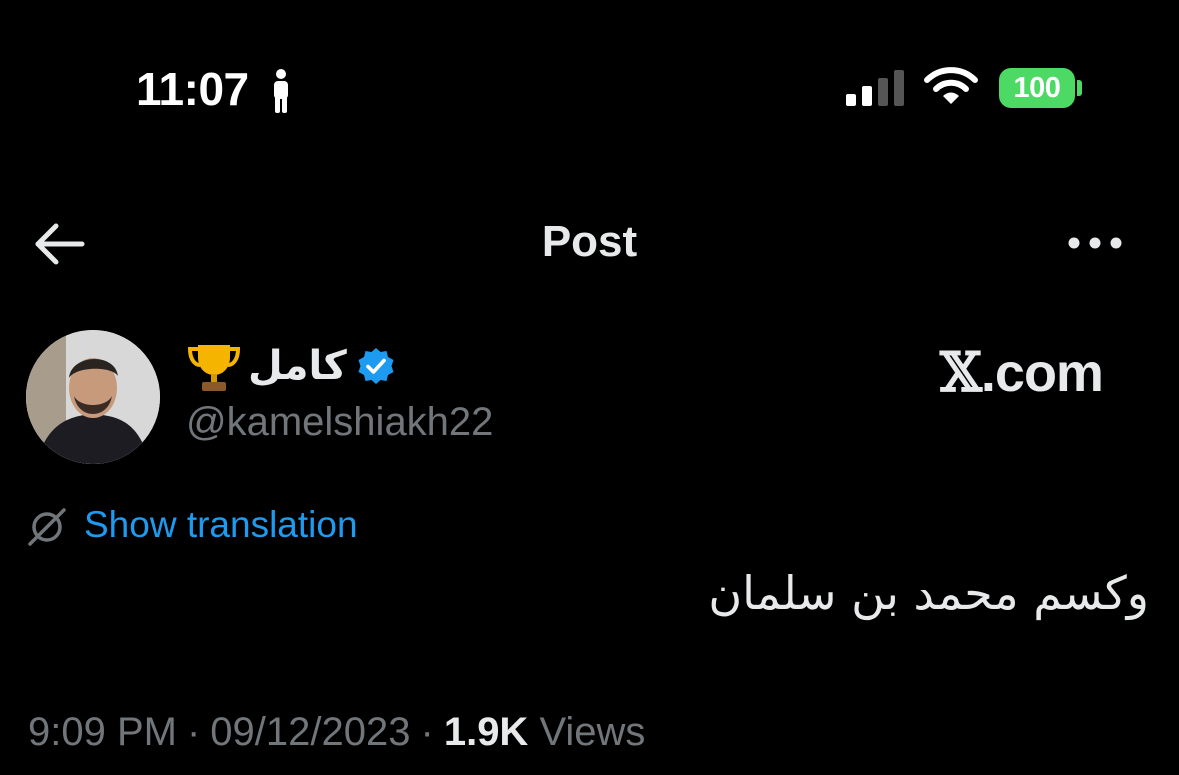 This screenshot has width=1179, height=775. I want to click on author-name-row: كامل, so click(290, 366).